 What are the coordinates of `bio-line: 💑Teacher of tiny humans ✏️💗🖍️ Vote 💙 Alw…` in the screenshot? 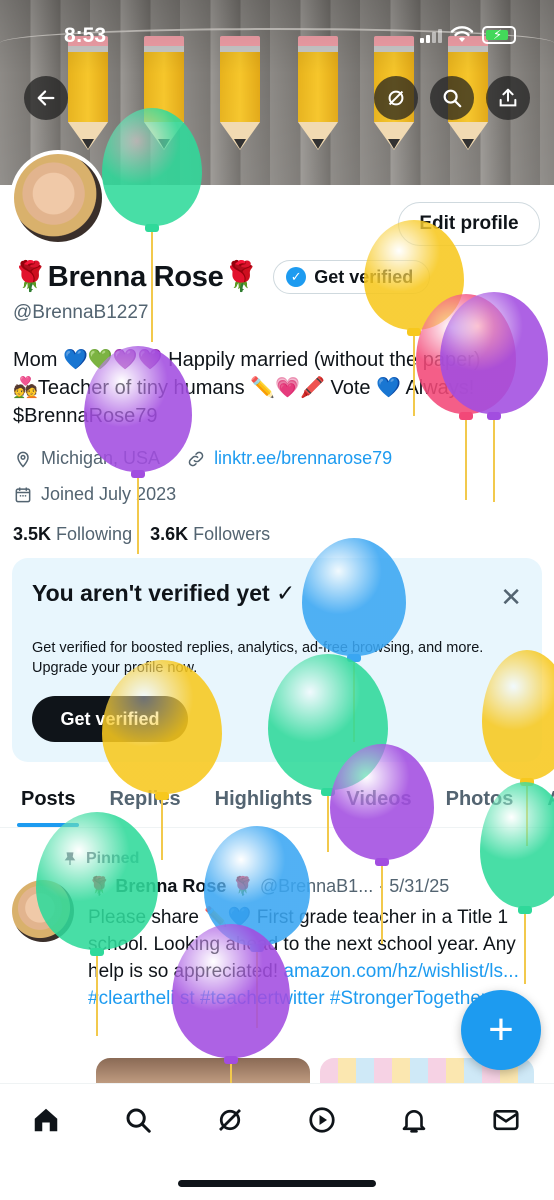 It's located at (244, 388).